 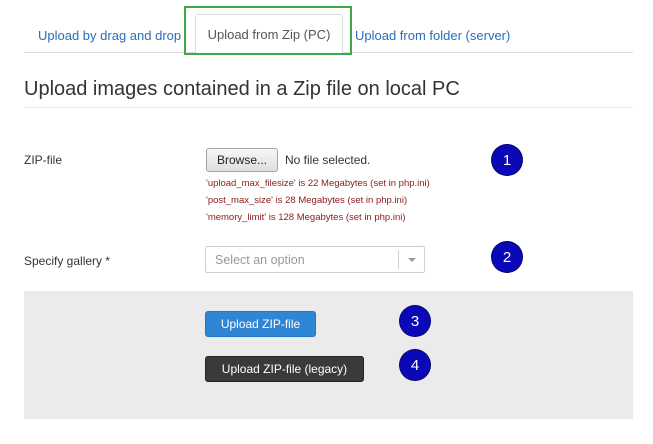 What do you see at coordinates (415, 365) in the screenshot?
I see `callout-badge-4: 4` at bounding box center [415, 365].